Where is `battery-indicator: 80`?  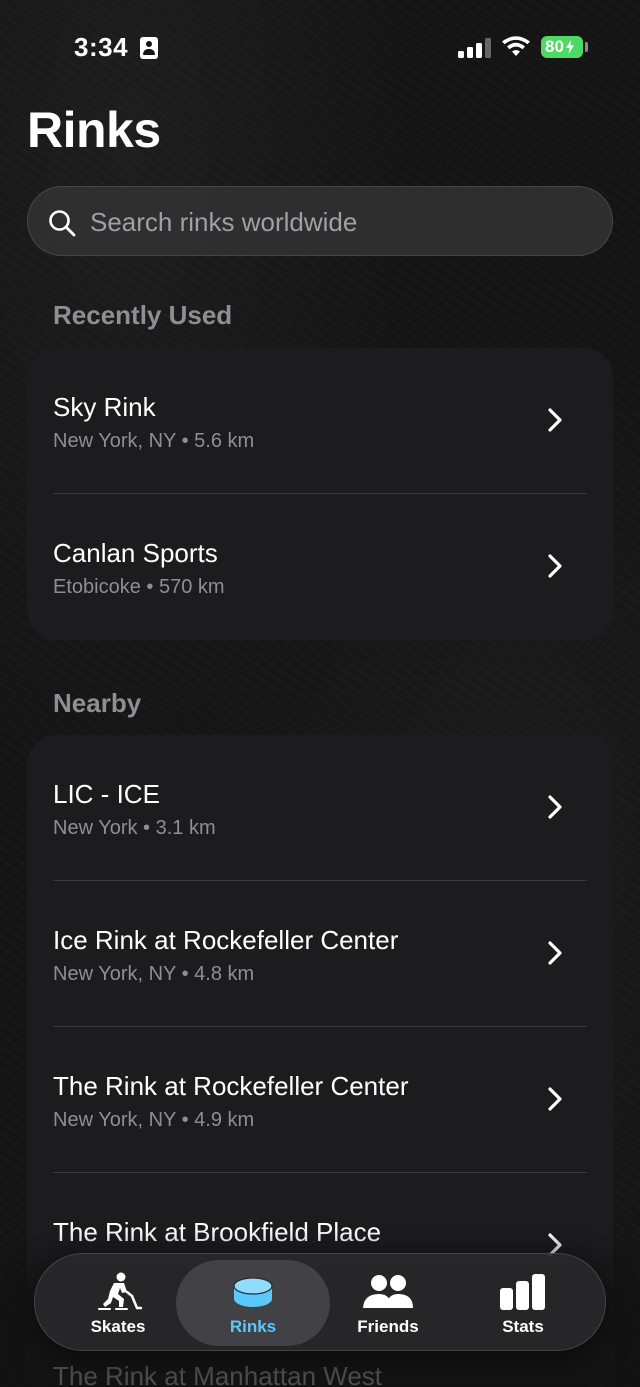
battery-indicator: 80 is located at coordinates (562, 47).